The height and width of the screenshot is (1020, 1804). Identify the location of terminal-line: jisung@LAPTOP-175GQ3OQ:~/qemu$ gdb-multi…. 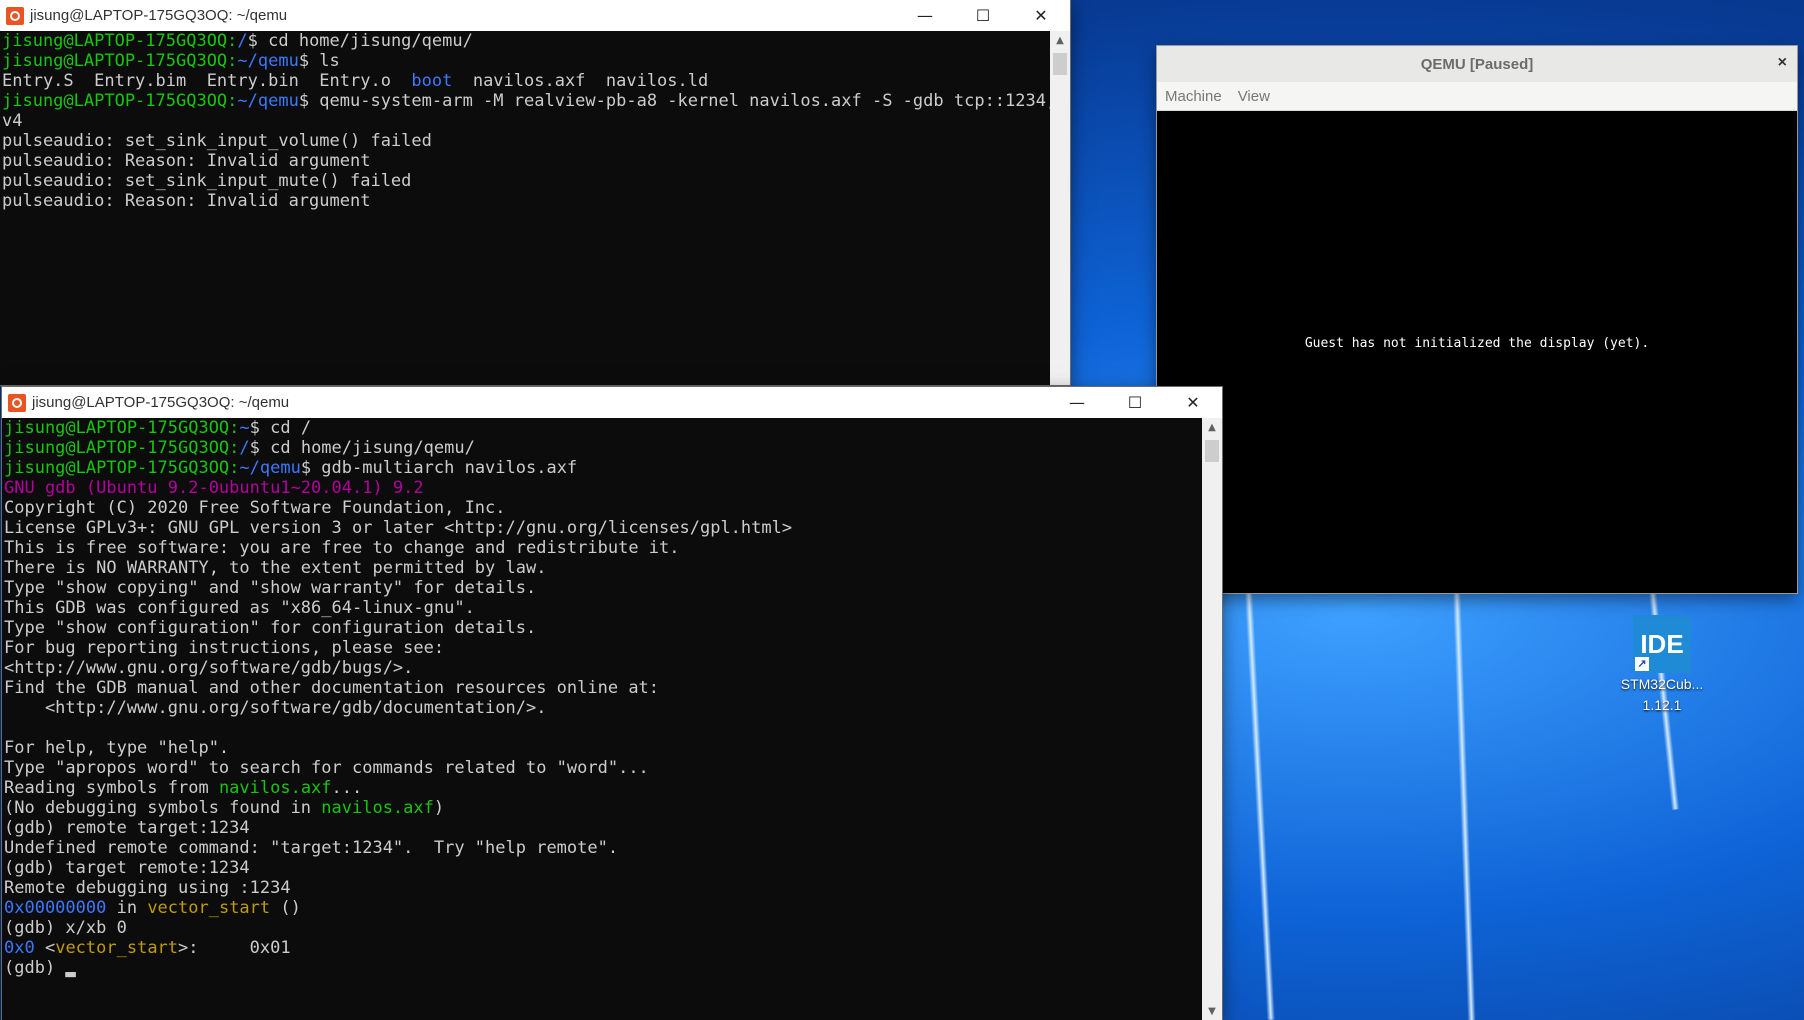
(603, 468).